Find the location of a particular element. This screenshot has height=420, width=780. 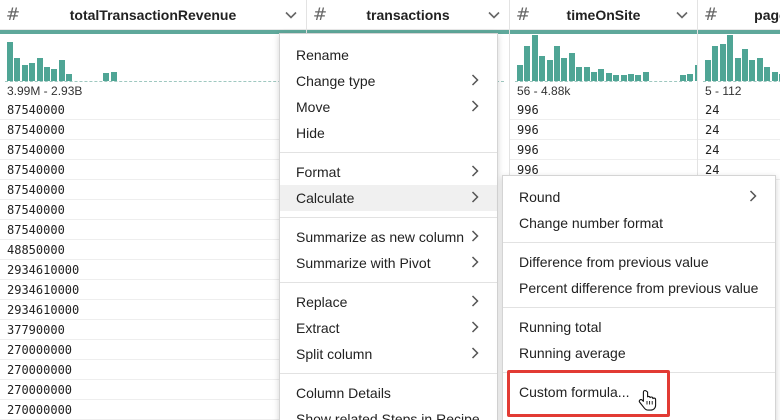

menu-item-label: Split column is located at coordinates (334, 354).